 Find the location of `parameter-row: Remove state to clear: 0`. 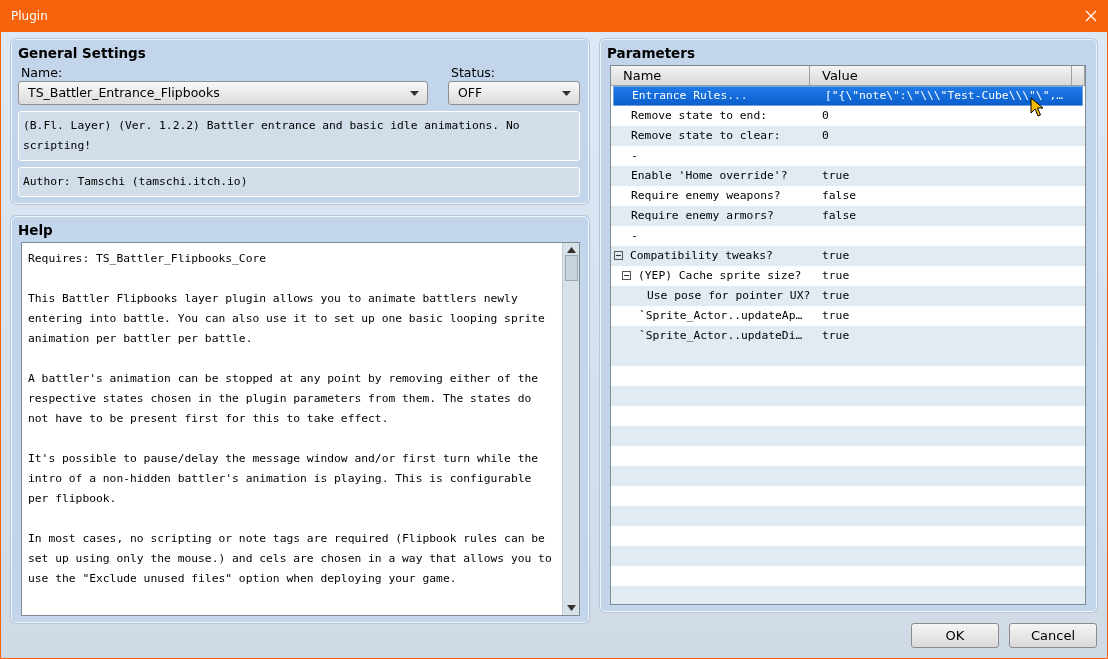

parameter-row: Remove state to clear: 0 is located at coordinates (848, 136).